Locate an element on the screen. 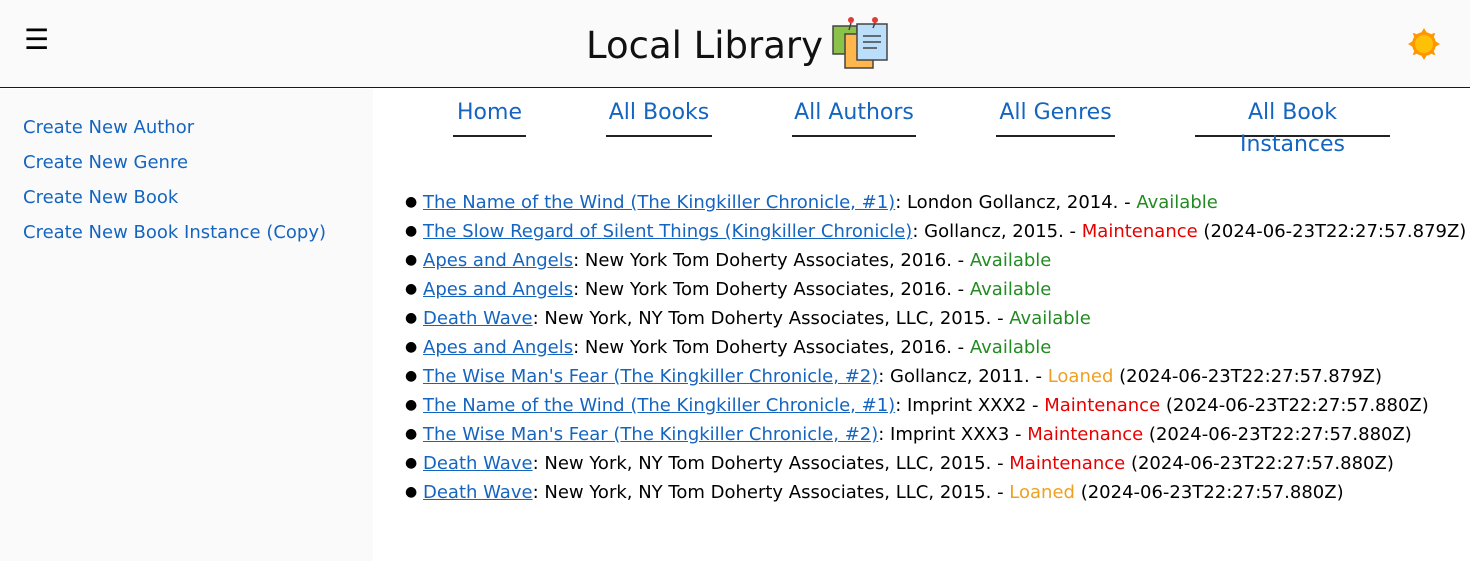  nav-all-book-instances: All Book Instances is located at coordinates (1292, 127).